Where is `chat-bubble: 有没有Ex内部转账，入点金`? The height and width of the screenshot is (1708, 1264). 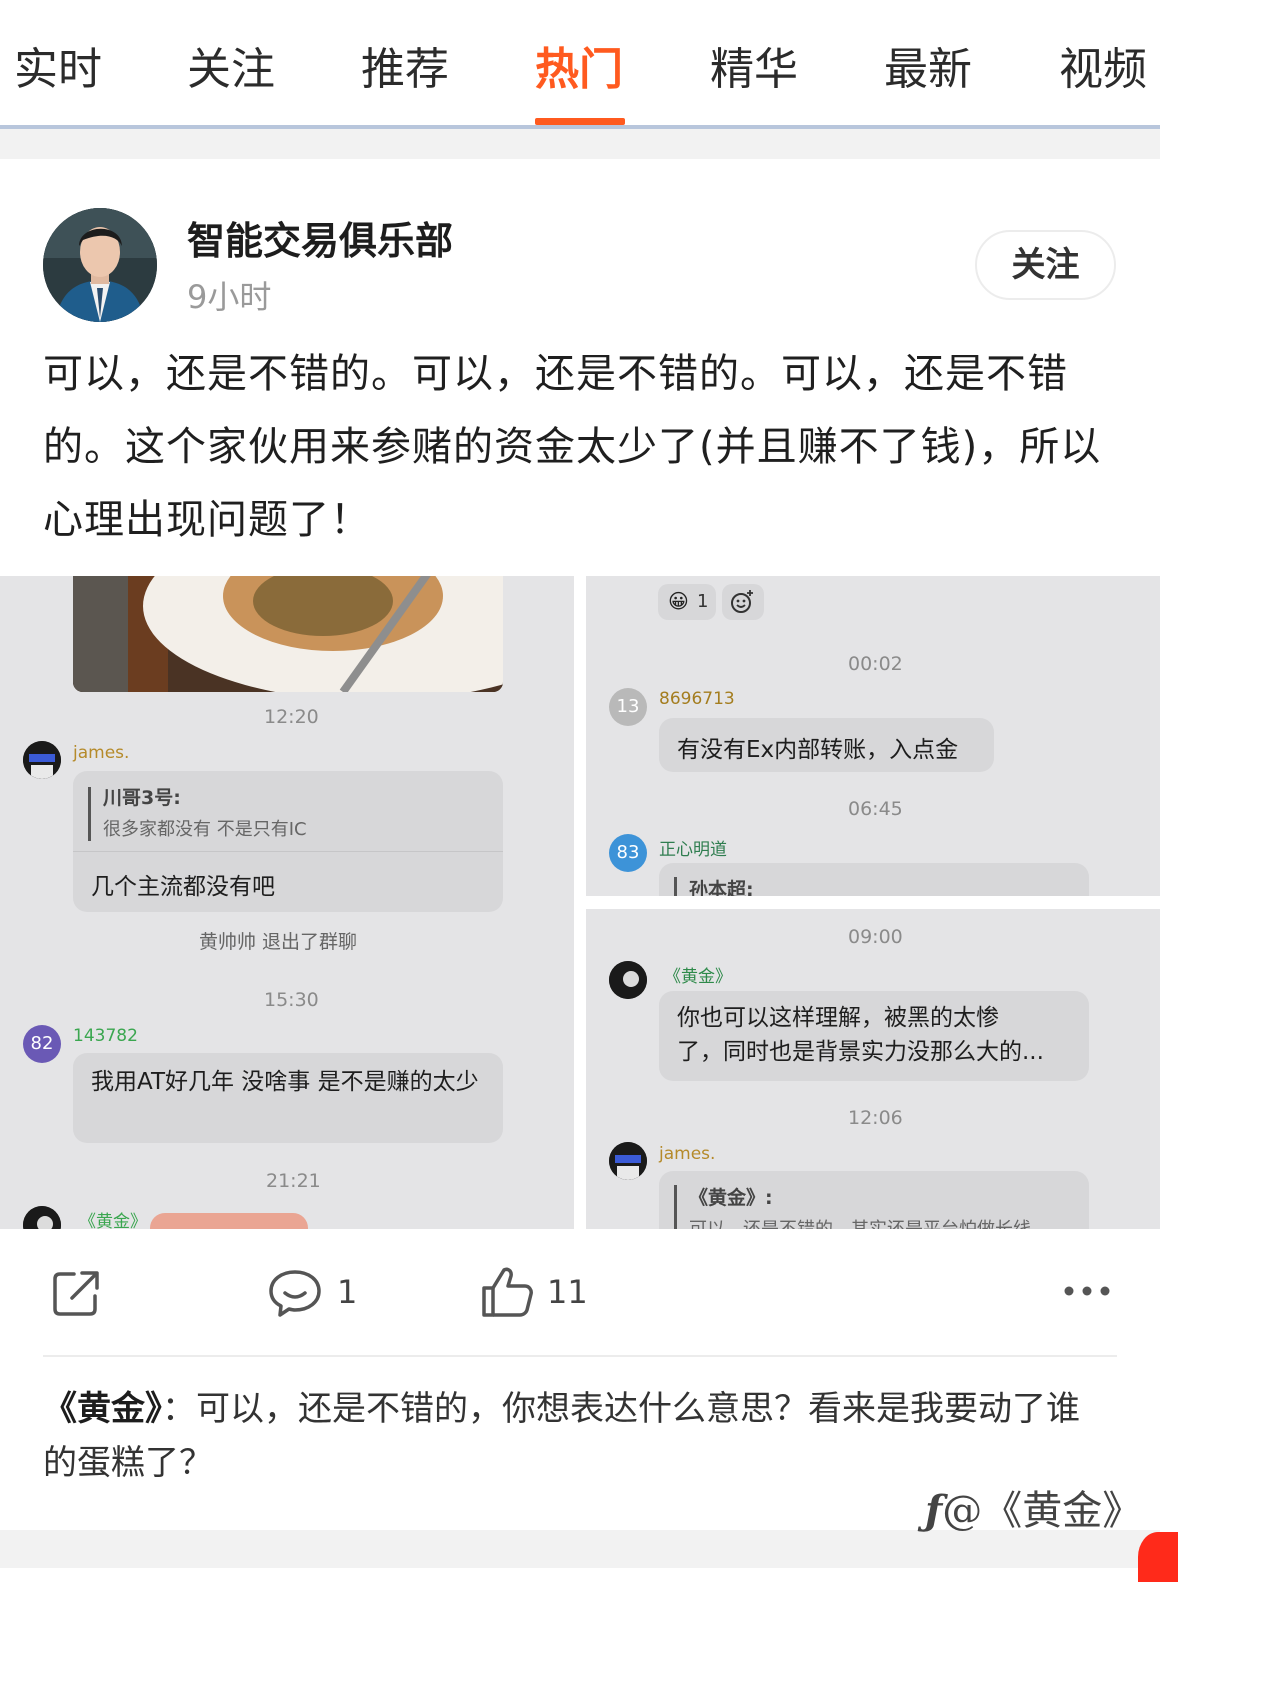
chat-bubble: 有没有Ex内部转账，入点金 is located at coordinates (826, 745).